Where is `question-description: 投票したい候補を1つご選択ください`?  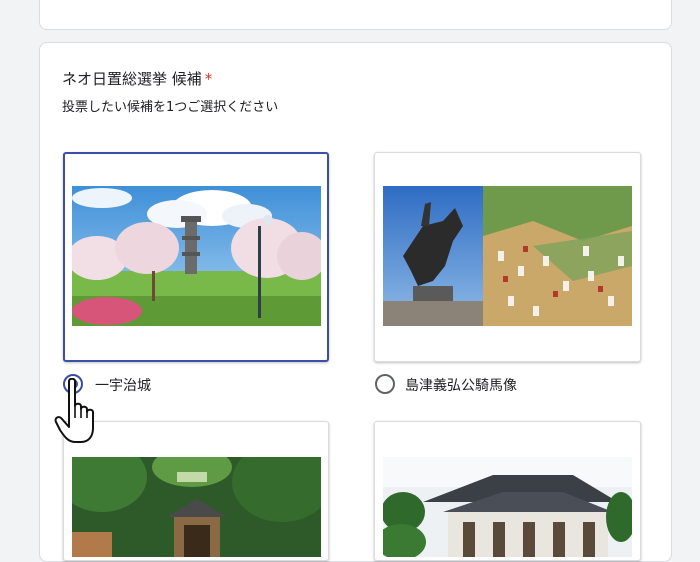
question-description: 投票したい候補を1つご選択ください is located at coordinates (170, 107).